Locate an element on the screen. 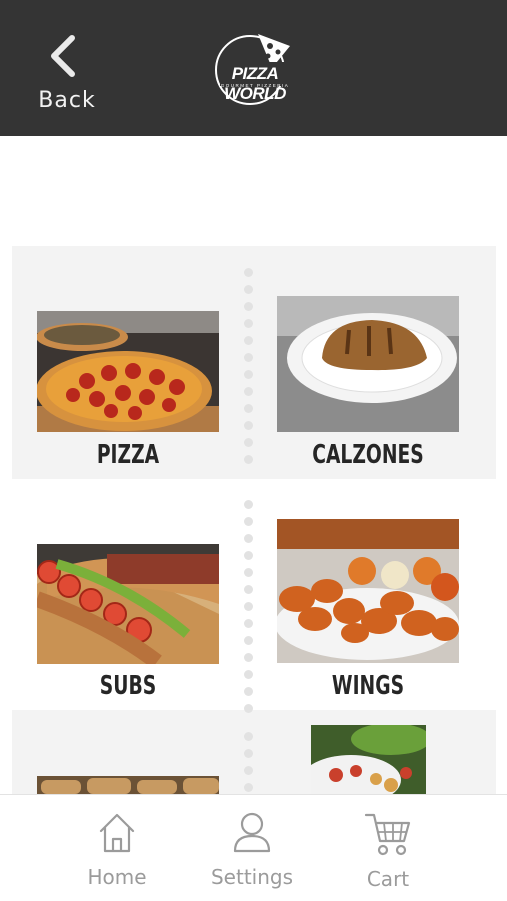 The image size is (507, 901). category-label: WINGS is located at coordinates (368, 686).